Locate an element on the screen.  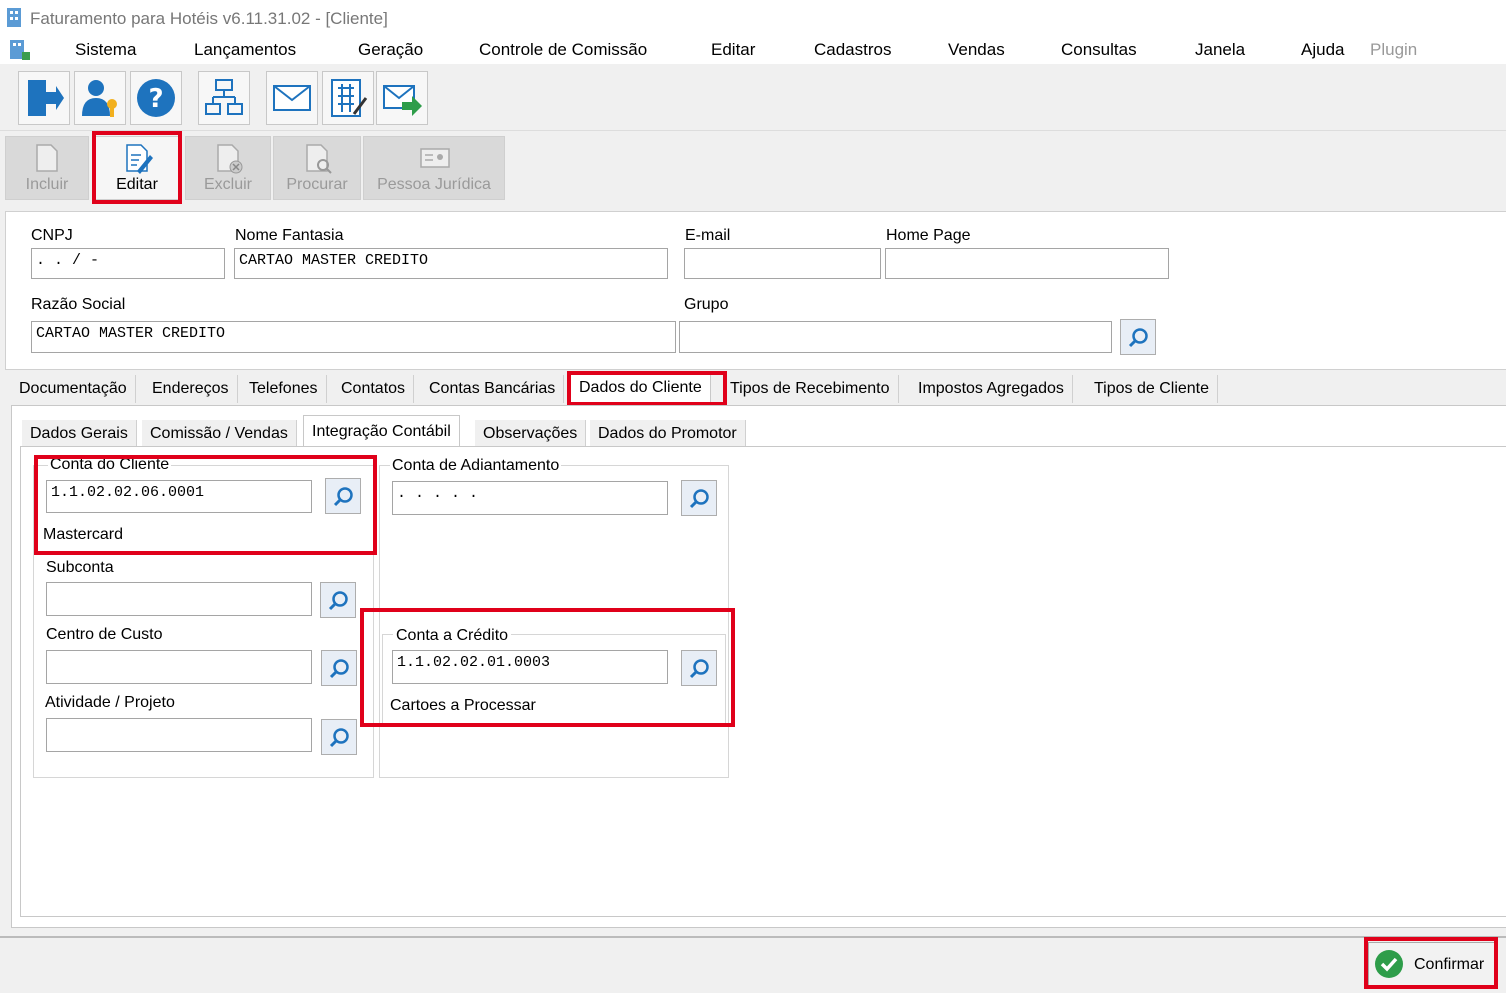
edit-document-icon is located at coordinates (139, 159).